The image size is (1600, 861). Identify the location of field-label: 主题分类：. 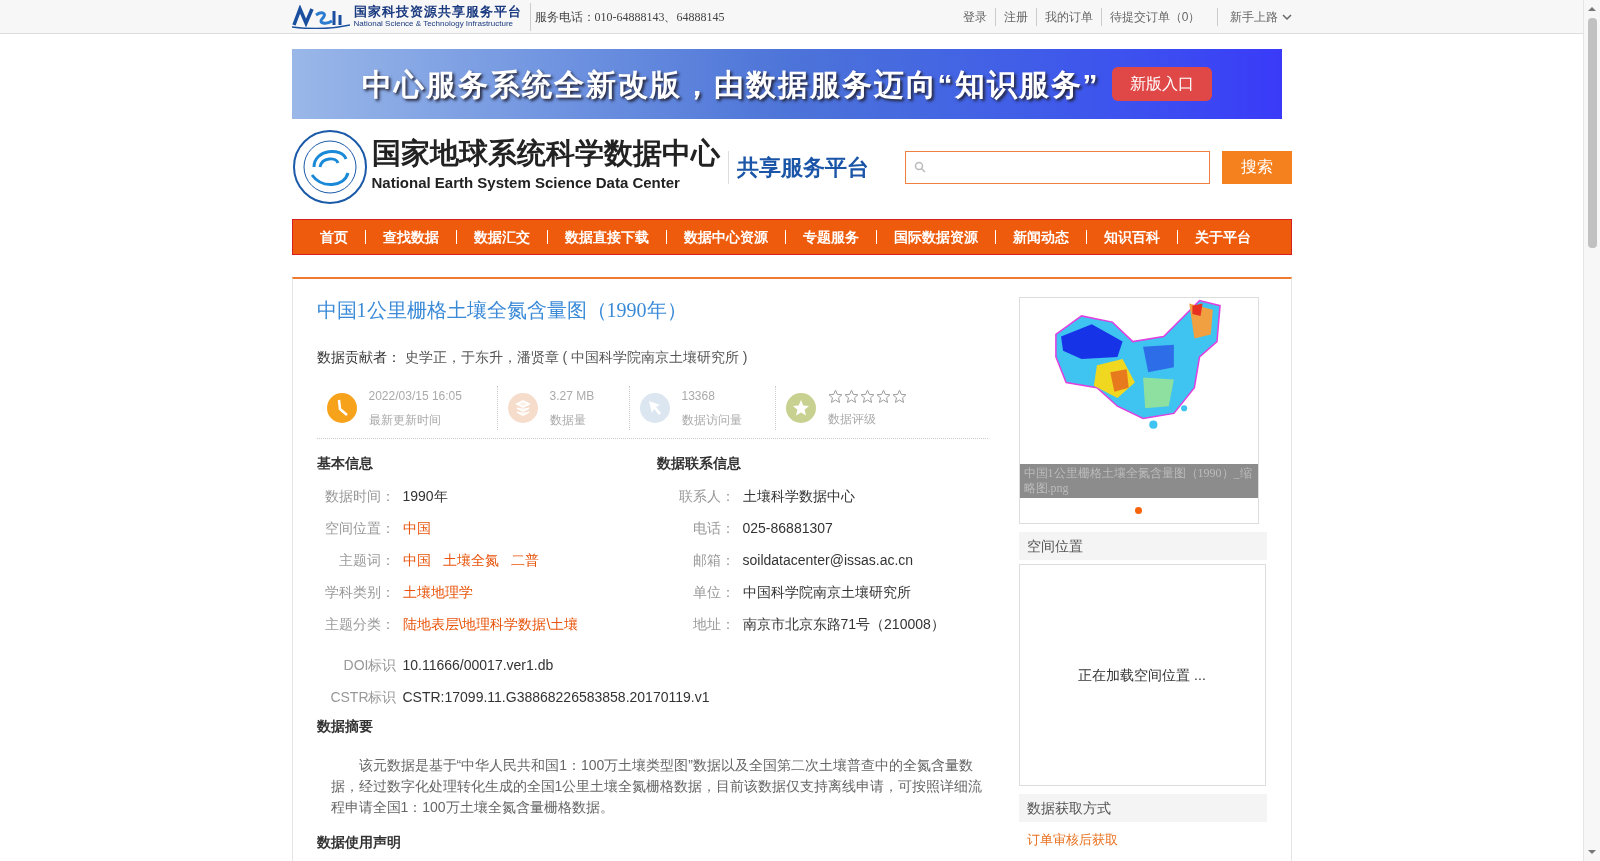
(359, 624).